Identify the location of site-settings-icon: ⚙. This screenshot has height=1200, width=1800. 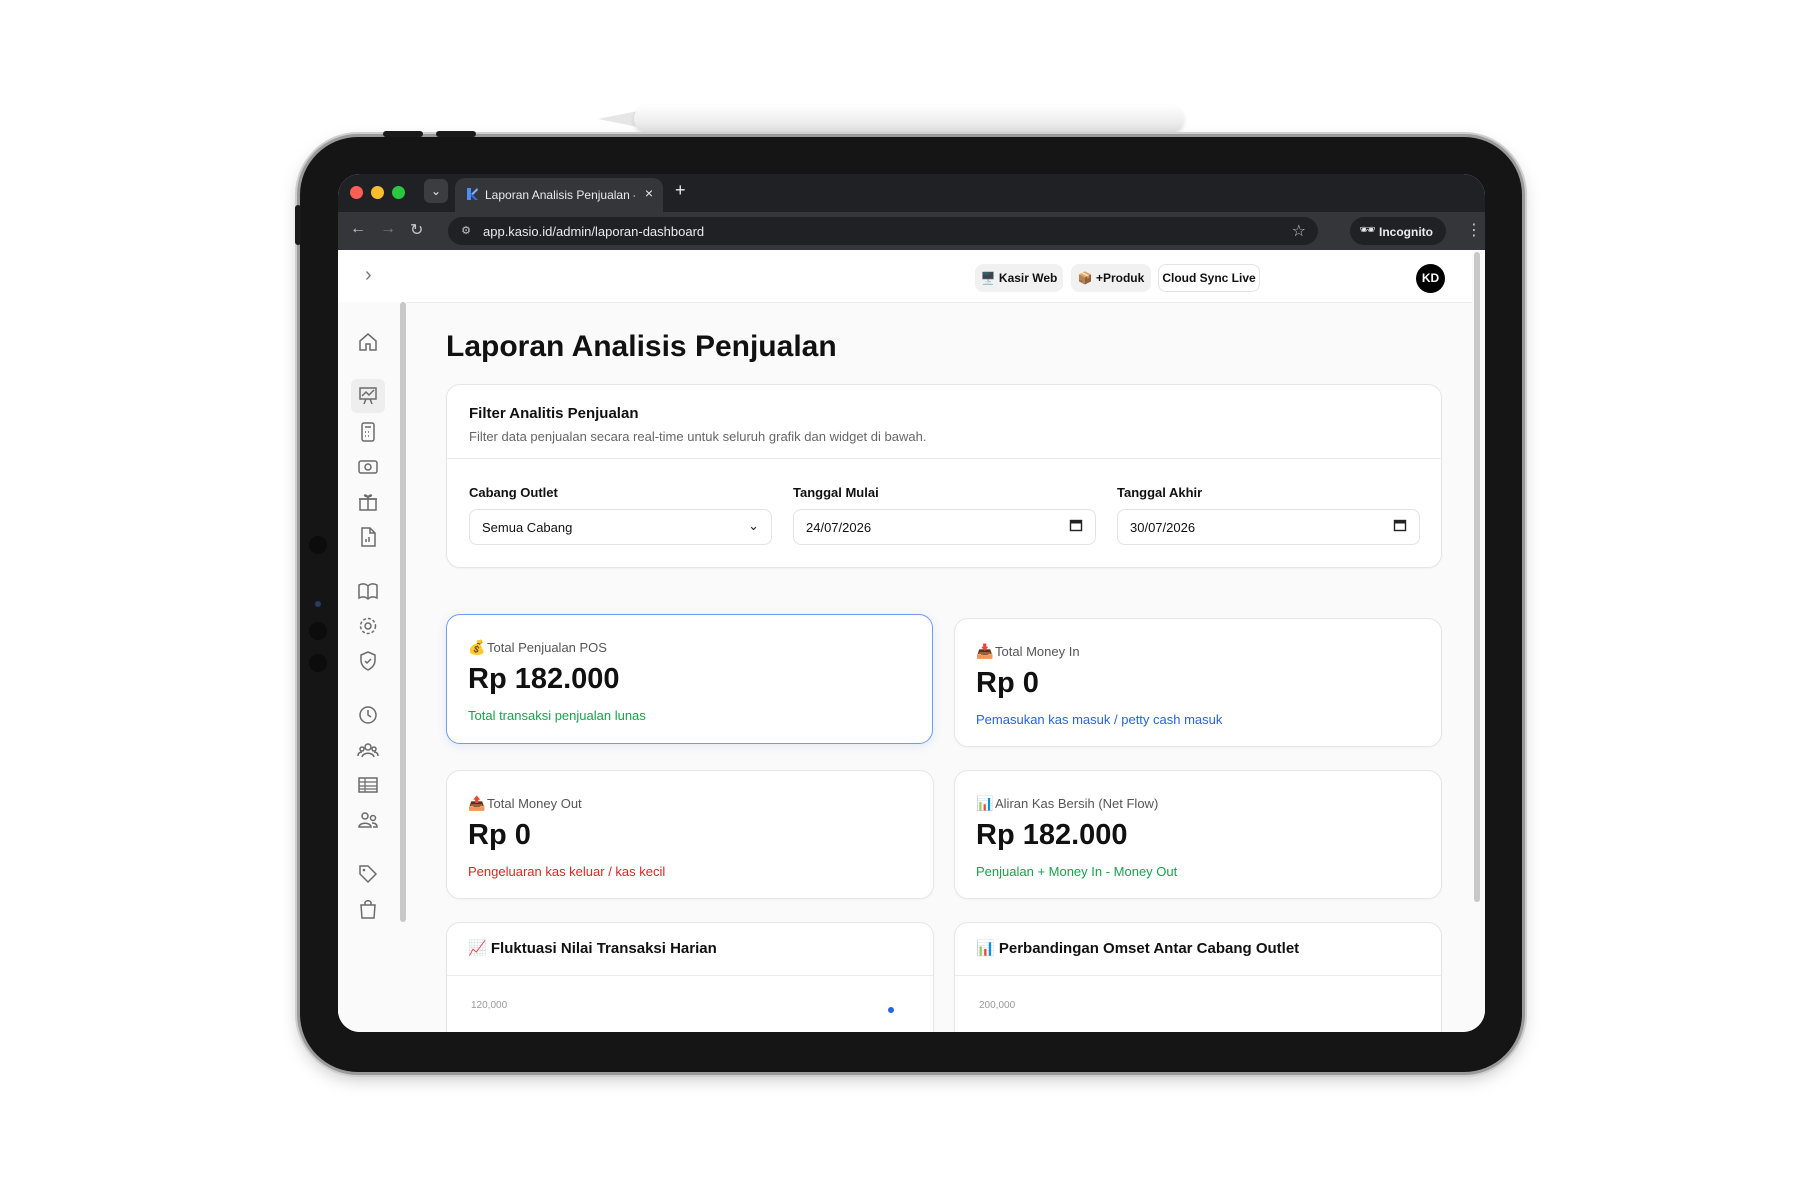
(466, 231).